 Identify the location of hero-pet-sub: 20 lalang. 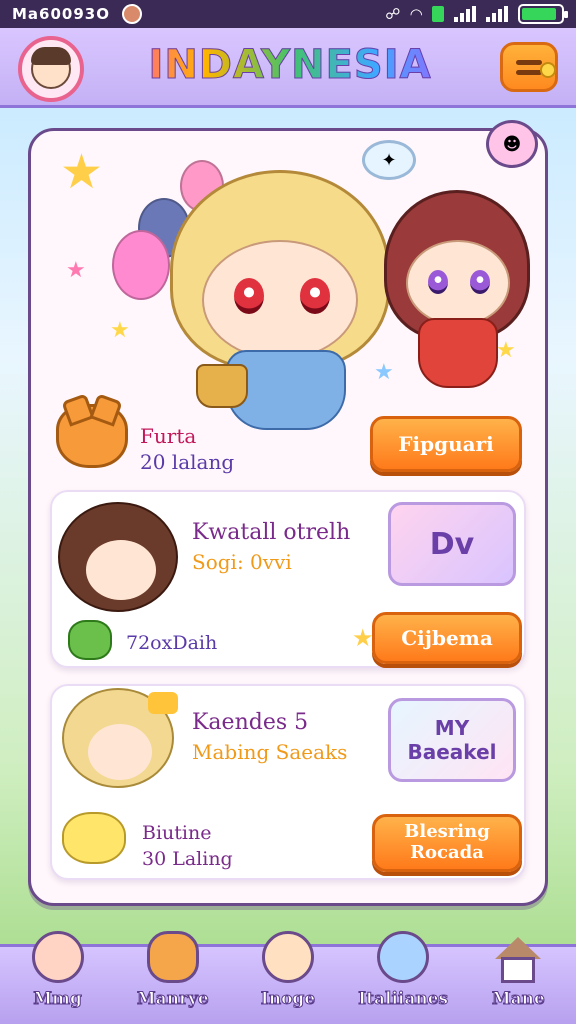
(187, 462).